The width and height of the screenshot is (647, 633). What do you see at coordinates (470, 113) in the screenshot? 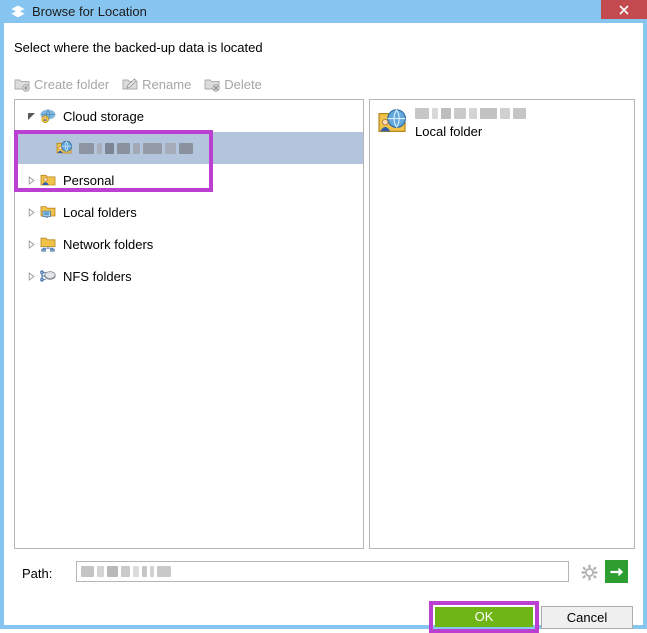
I see `detail-item-name-redacted` at bounding box center [470, 113].